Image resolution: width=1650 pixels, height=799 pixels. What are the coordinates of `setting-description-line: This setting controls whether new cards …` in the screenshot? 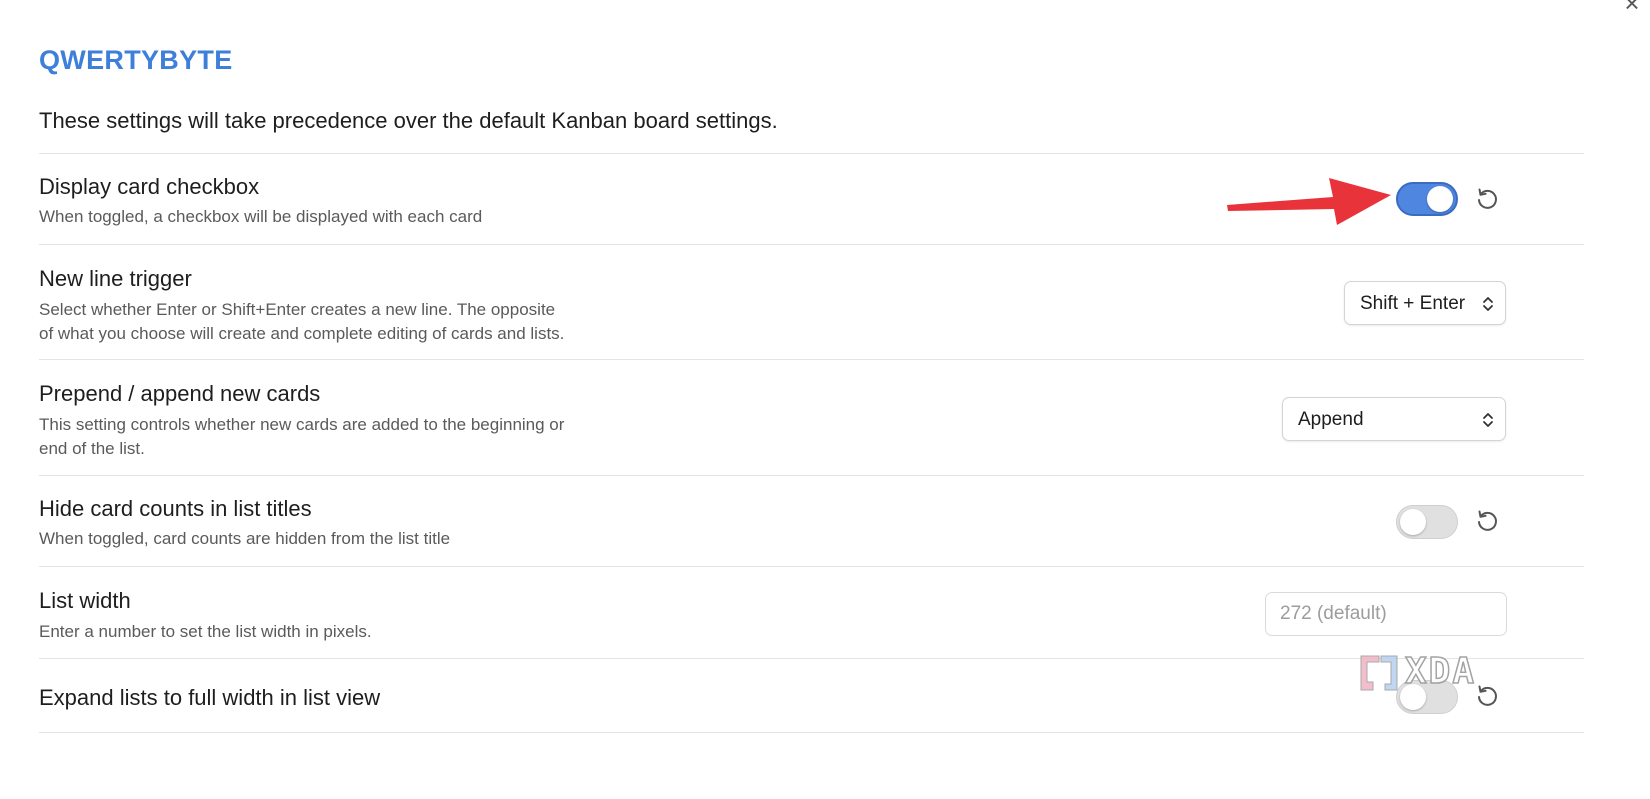 It's located at (302, 424).